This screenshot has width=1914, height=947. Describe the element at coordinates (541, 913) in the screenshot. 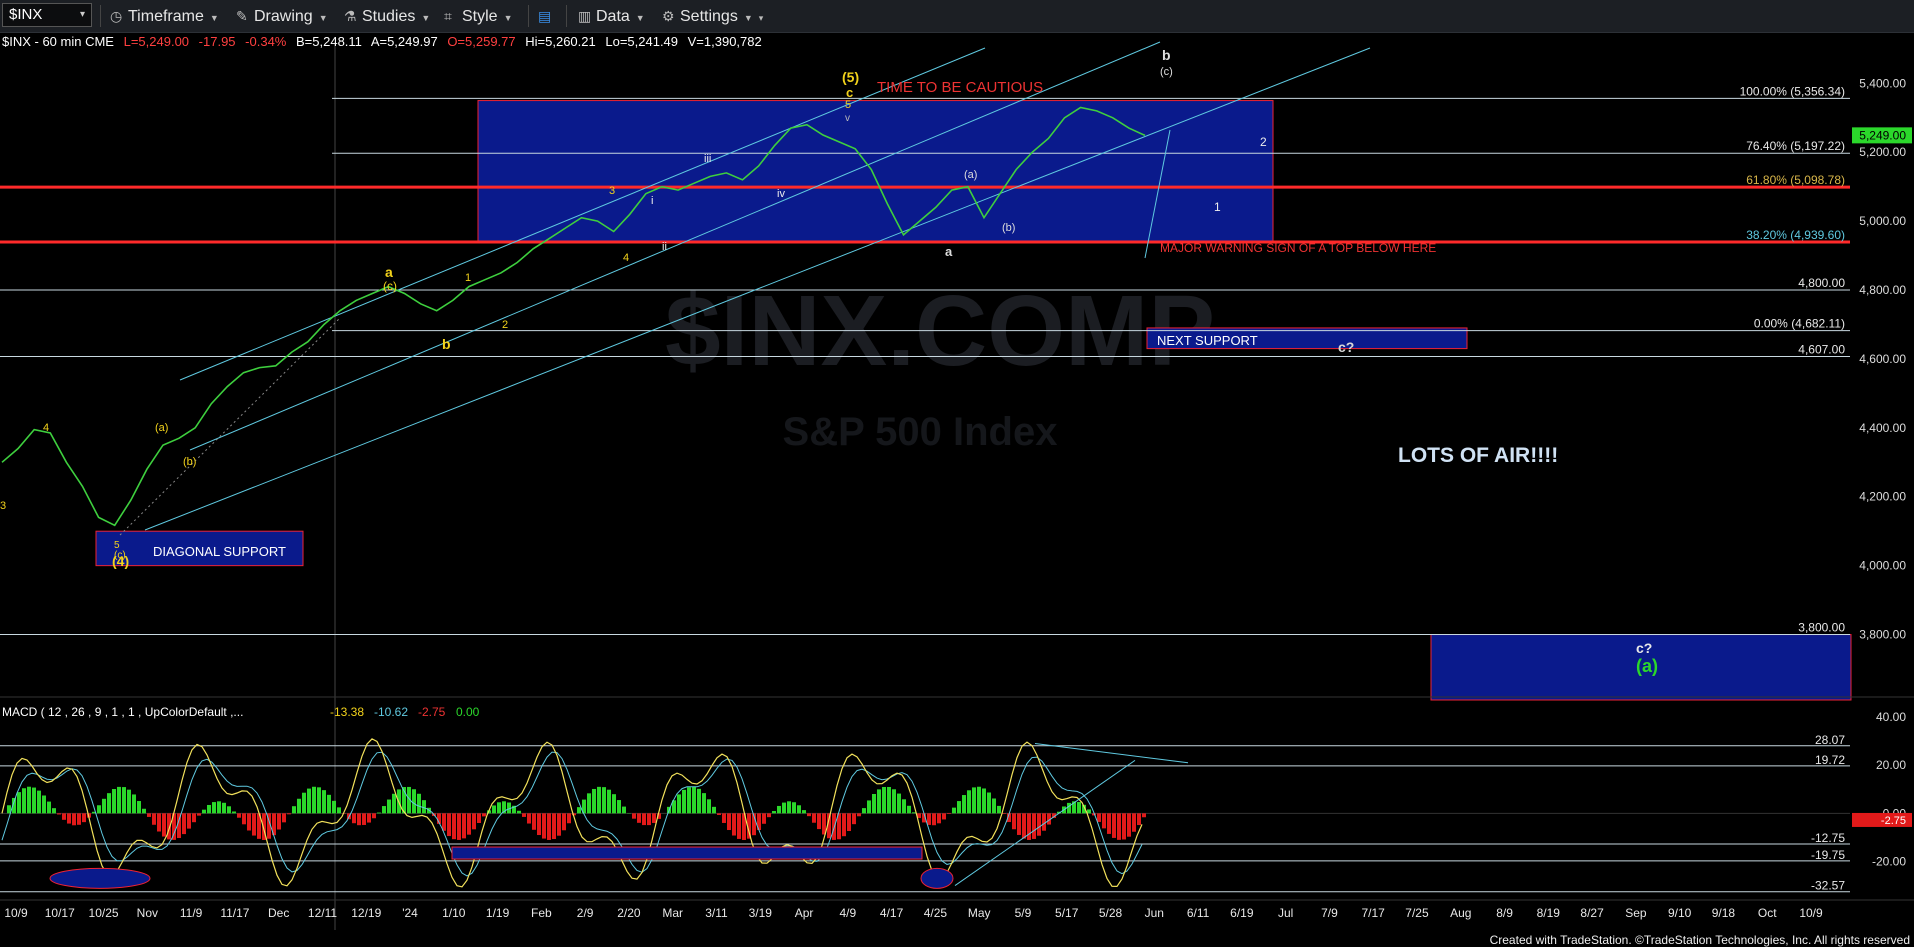

I see `x-tick-label: Feb` at that location.